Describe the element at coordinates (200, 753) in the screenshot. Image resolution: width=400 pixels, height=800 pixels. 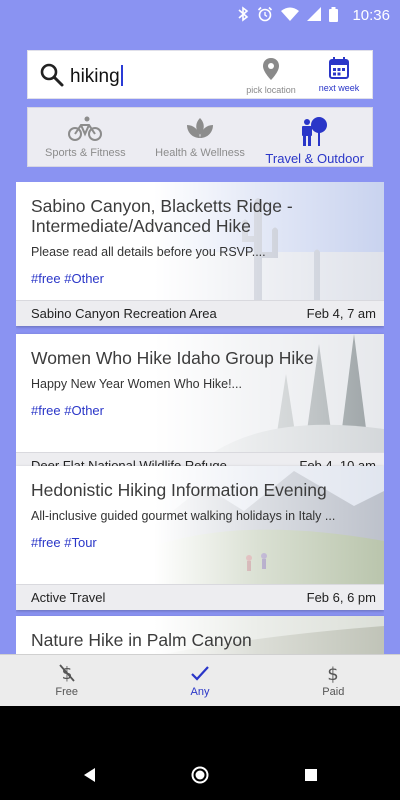
I see `system-nav-bar` at that location.